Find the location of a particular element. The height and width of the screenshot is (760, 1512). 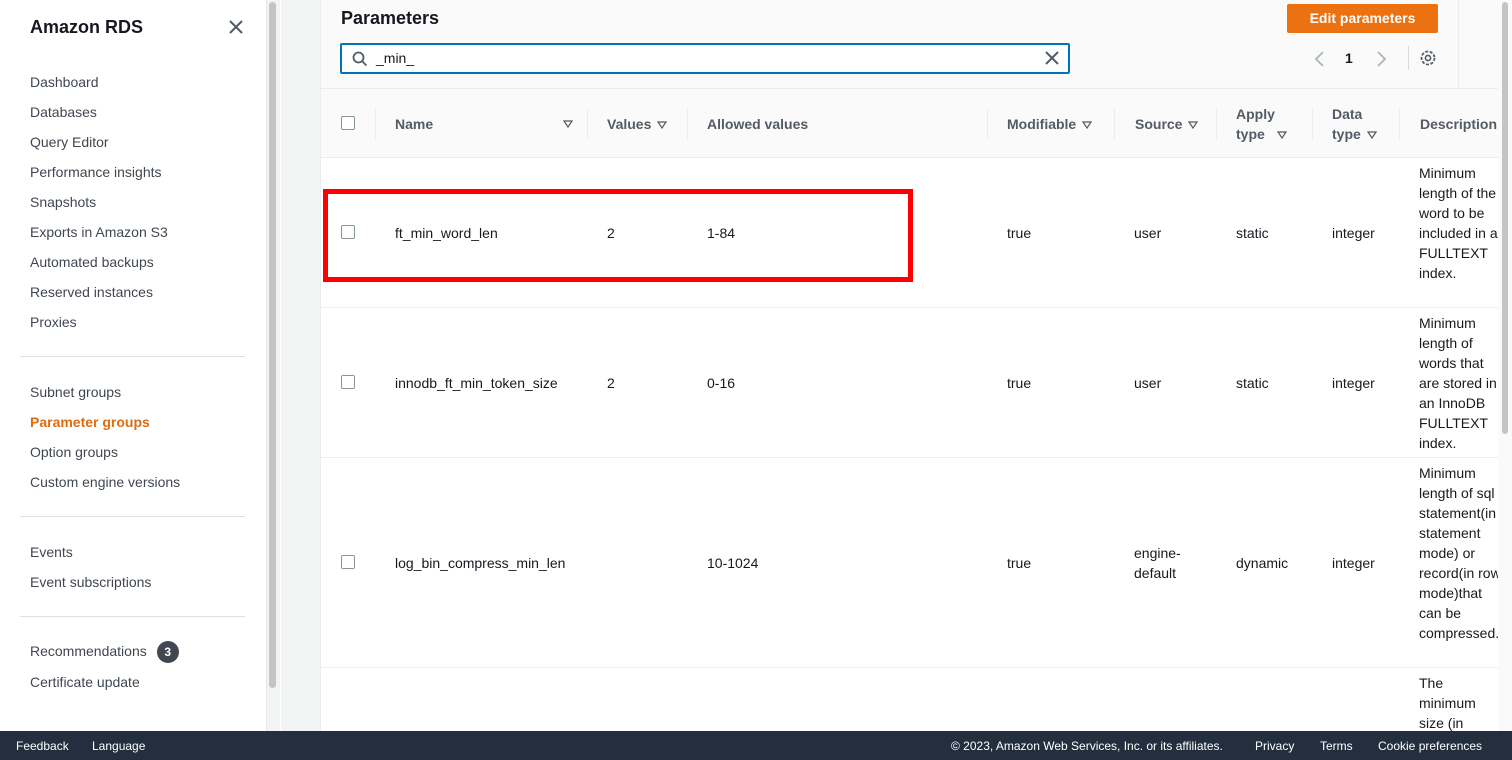

sidebar-item-databases: Databases is located at coordinates (63, 112).